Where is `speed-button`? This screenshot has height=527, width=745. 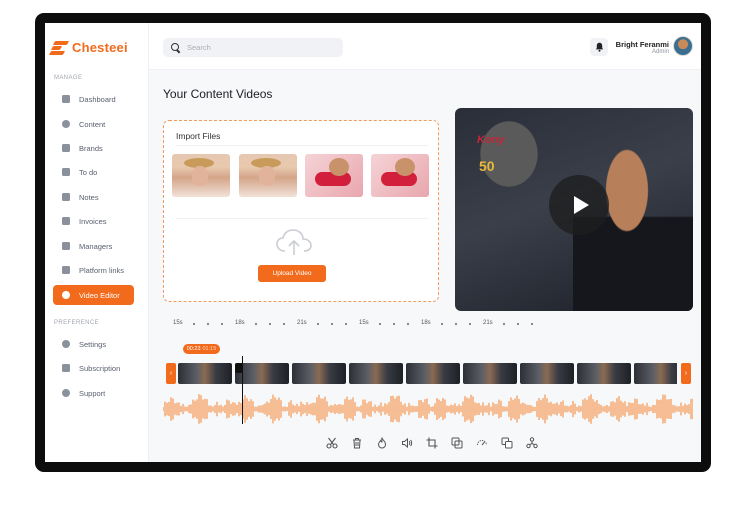 speed-button is located at coordinates (482, 443).